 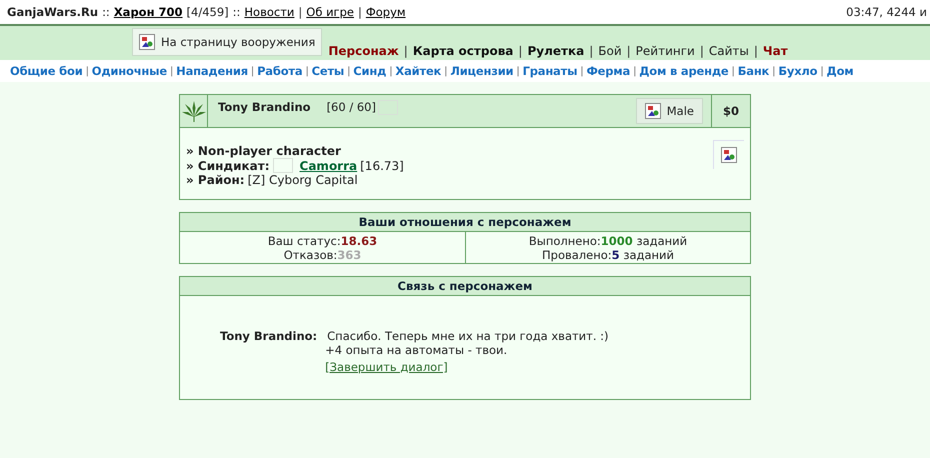 What do you see at coordinates (465, 222) in the screenshot?
I see `relations-title: Ваши отношения с персонажем` at bounding box center [465, 222].